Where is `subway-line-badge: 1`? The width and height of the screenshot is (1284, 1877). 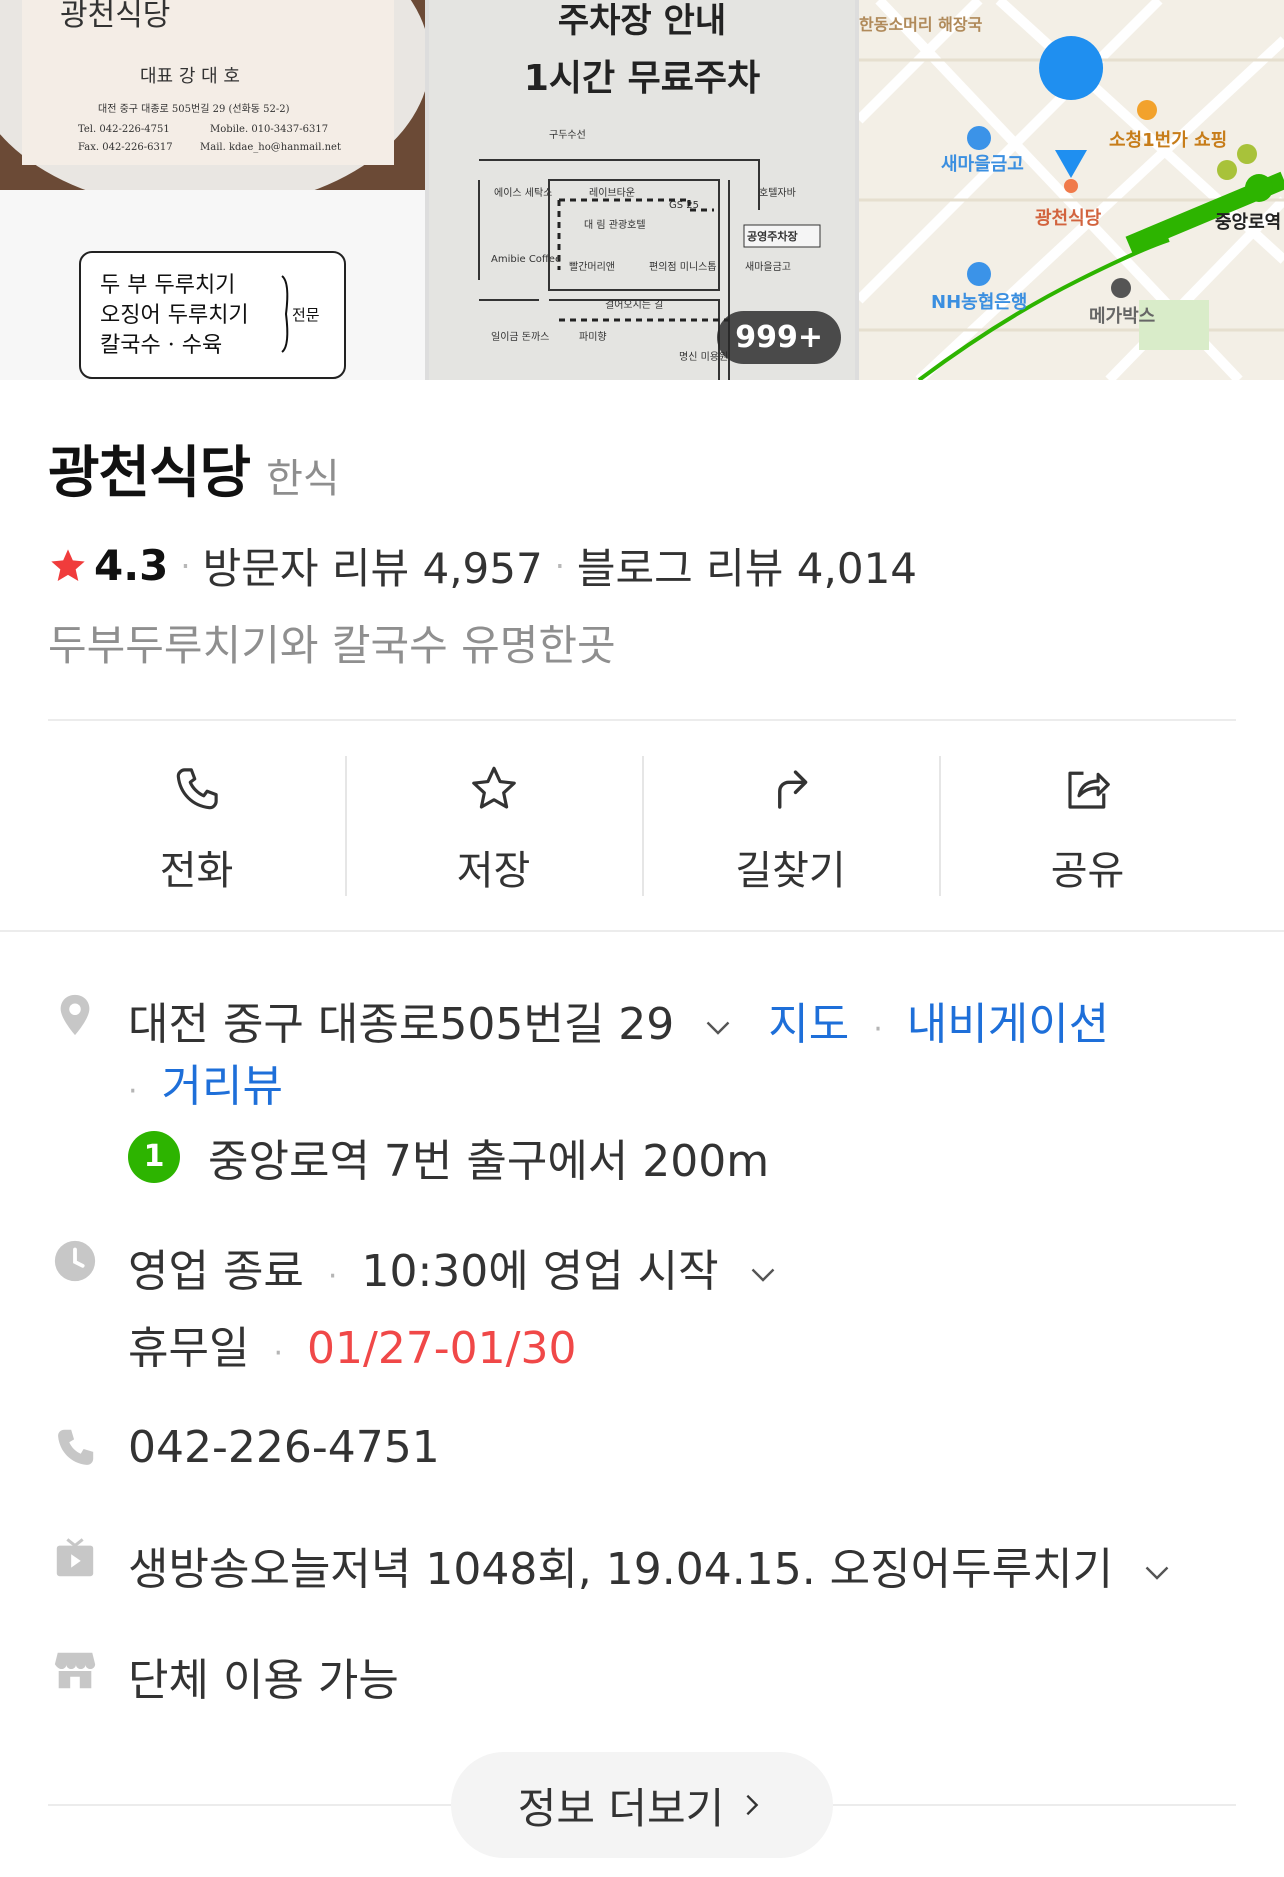 subway-line-badge: 1 is located at coordinates (154, 1157).